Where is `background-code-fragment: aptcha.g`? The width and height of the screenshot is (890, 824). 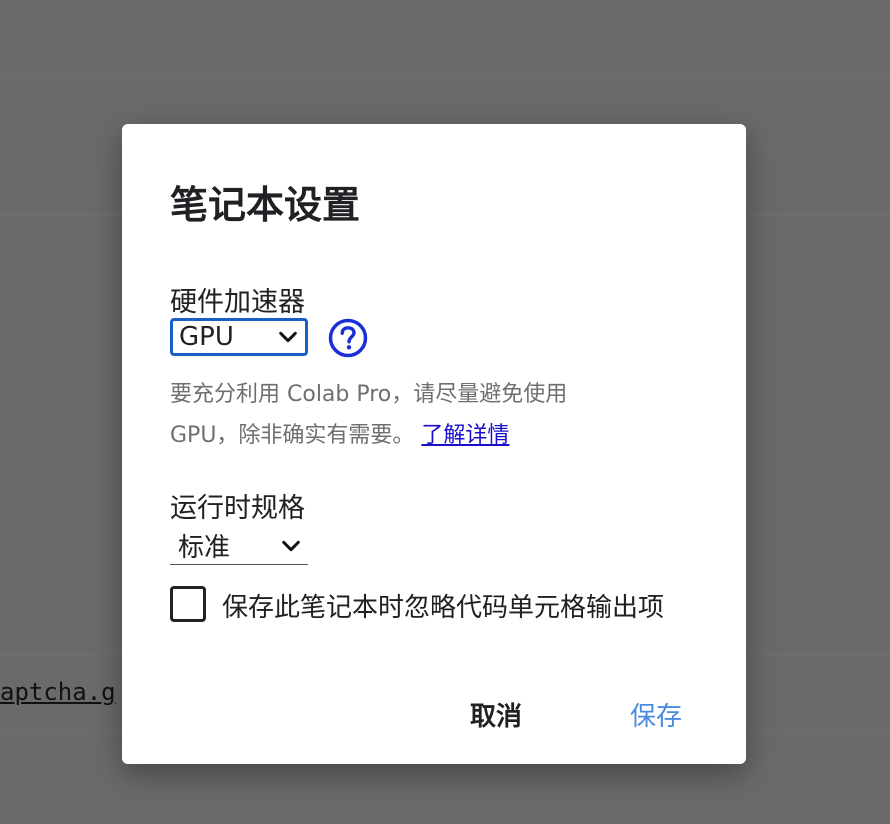 background-code-fragment: aptcha.g is located at coordinates (58, 692).